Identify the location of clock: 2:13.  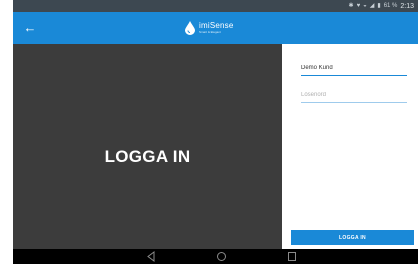
(407, 6).